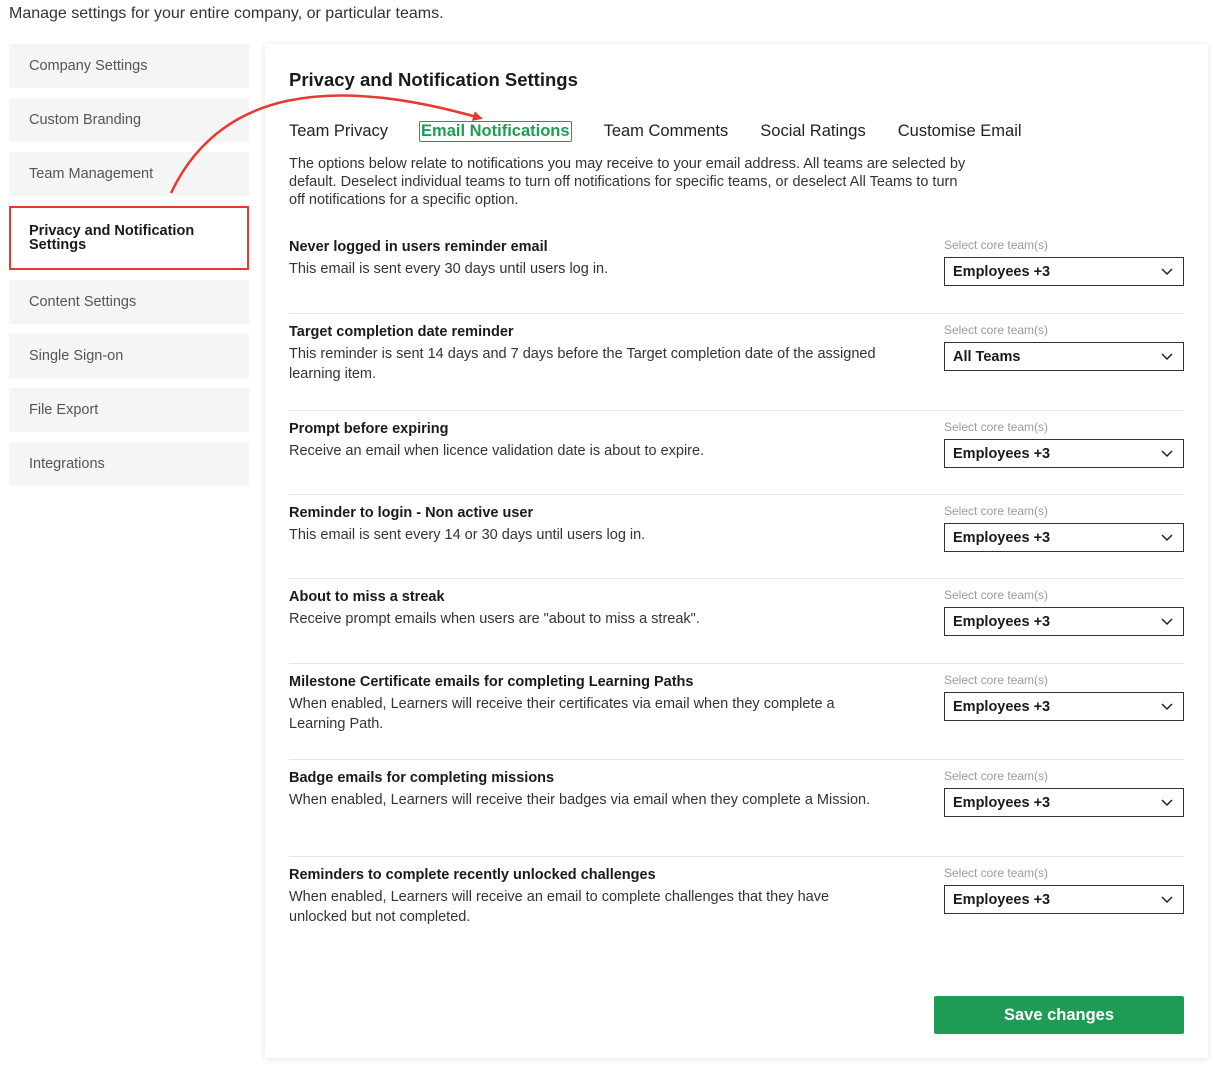  Describe the element at coordinates (433, 79) in the screenshot. I see `panel-title: Privacy and Notification Settings` at that location.